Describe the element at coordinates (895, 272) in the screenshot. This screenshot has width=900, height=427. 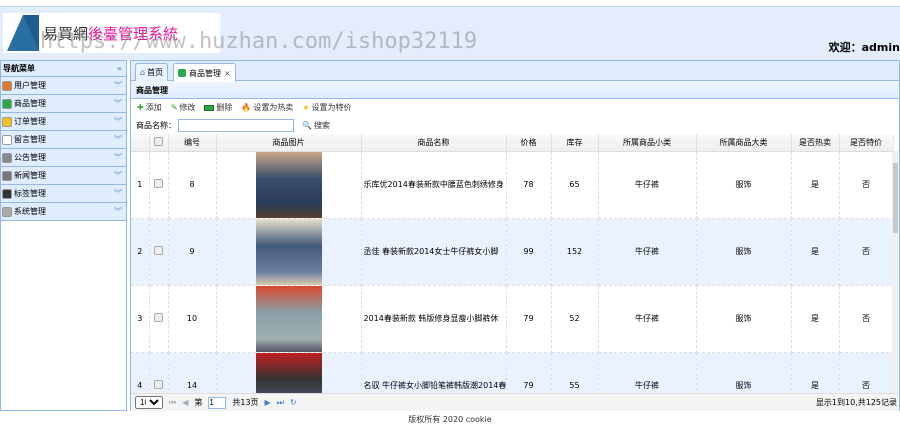
I see `vertical-scrollbar` at that location.